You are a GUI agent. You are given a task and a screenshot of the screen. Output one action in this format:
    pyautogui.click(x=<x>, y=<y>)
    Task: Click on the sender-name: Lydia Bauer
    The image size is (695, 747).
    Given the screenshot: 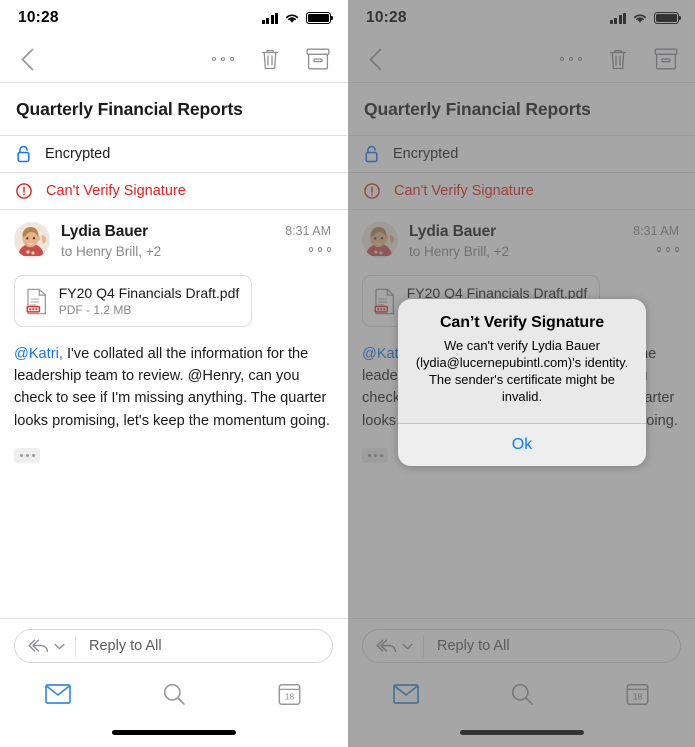 What is the action you would take?
    pyautogui.click(x=105, y=231)
    